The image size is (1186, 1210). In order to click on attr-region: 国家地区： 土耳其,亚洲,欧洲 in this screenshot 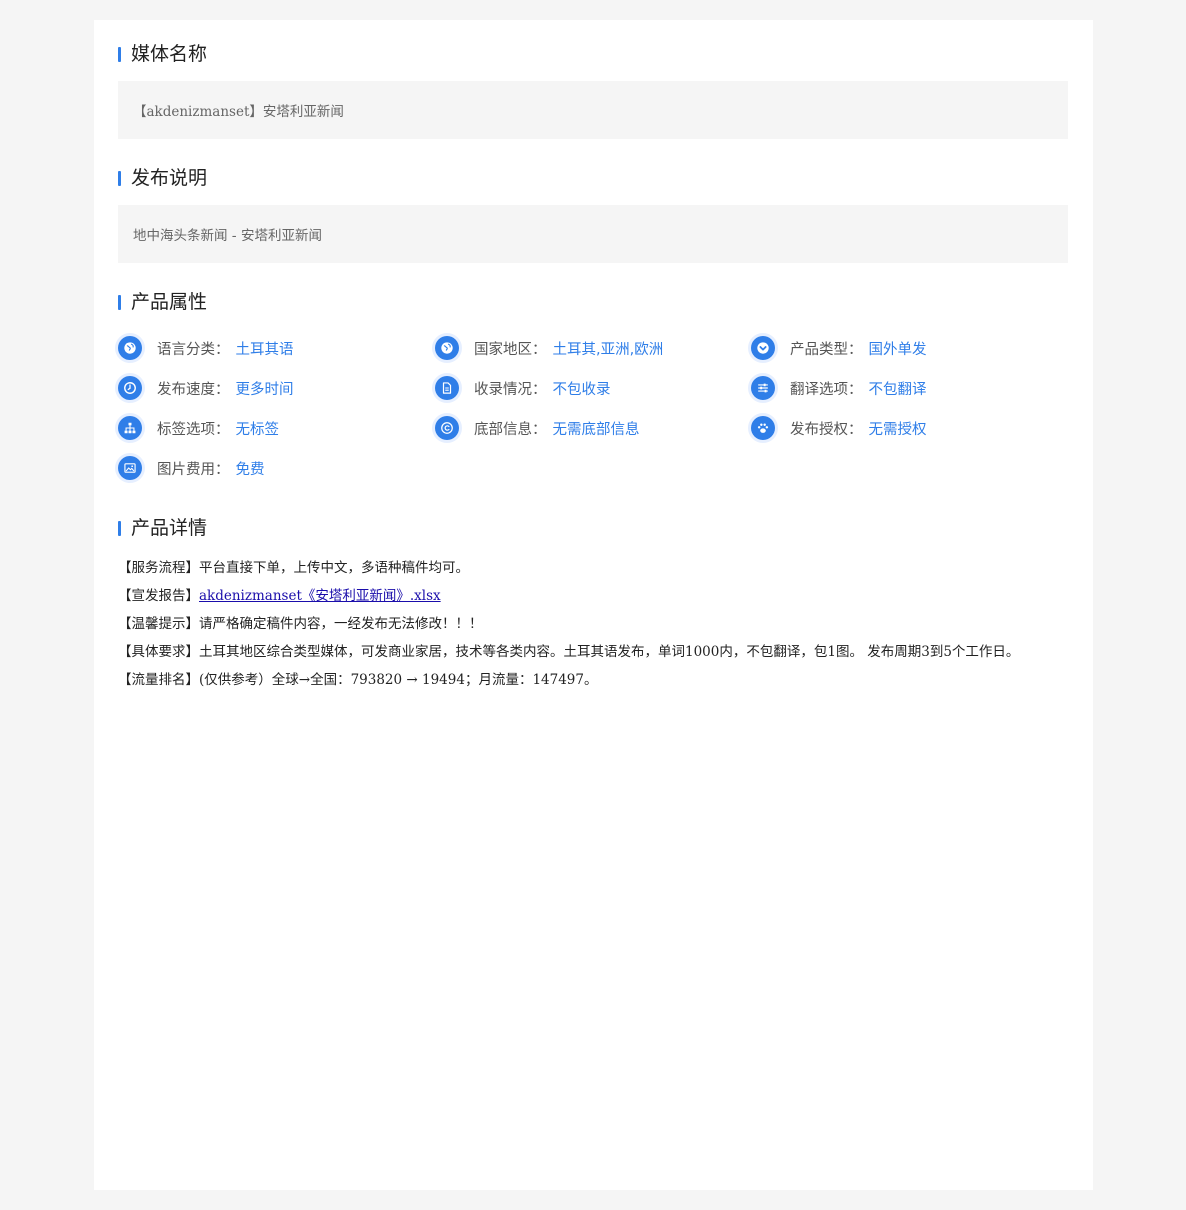, I will do `click(549, 348)`.